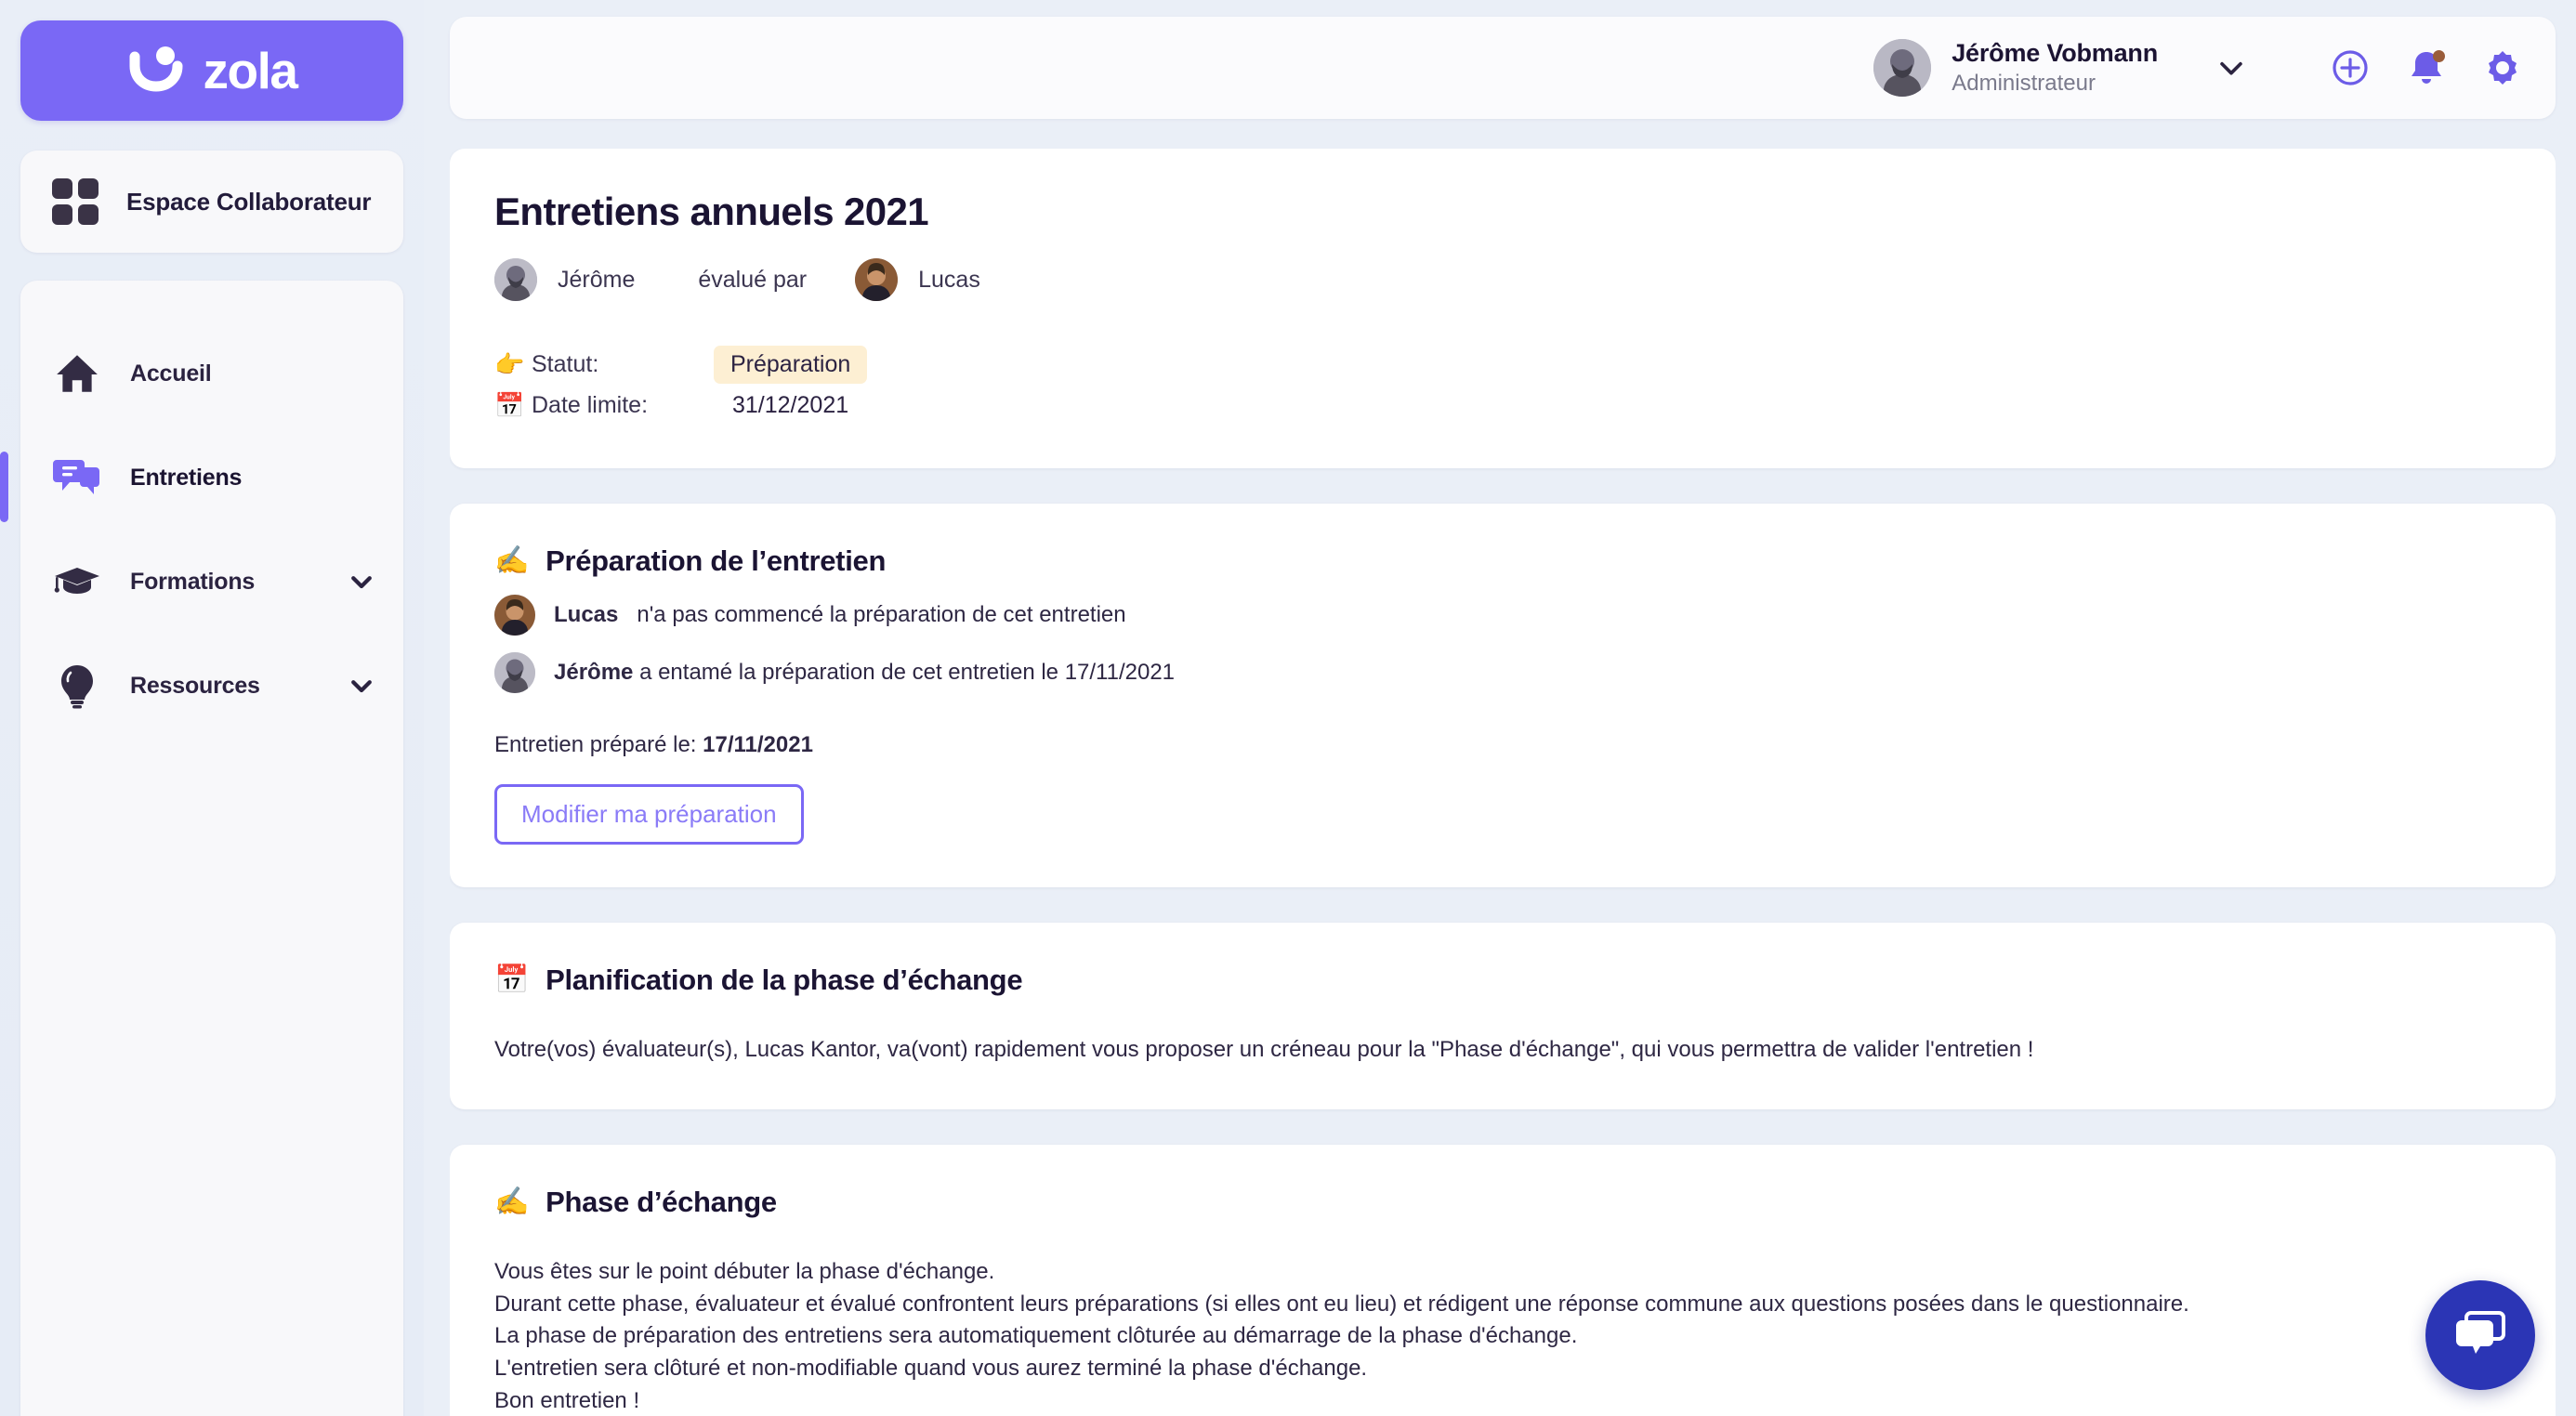 Image resolution: width=2576 pixels, height=1416 pixels. What do you see at coordinates (661, 1202) in the screenshot?
I see `exchange-title-text: Phase d’échange` at bounding box center [661, 1202].